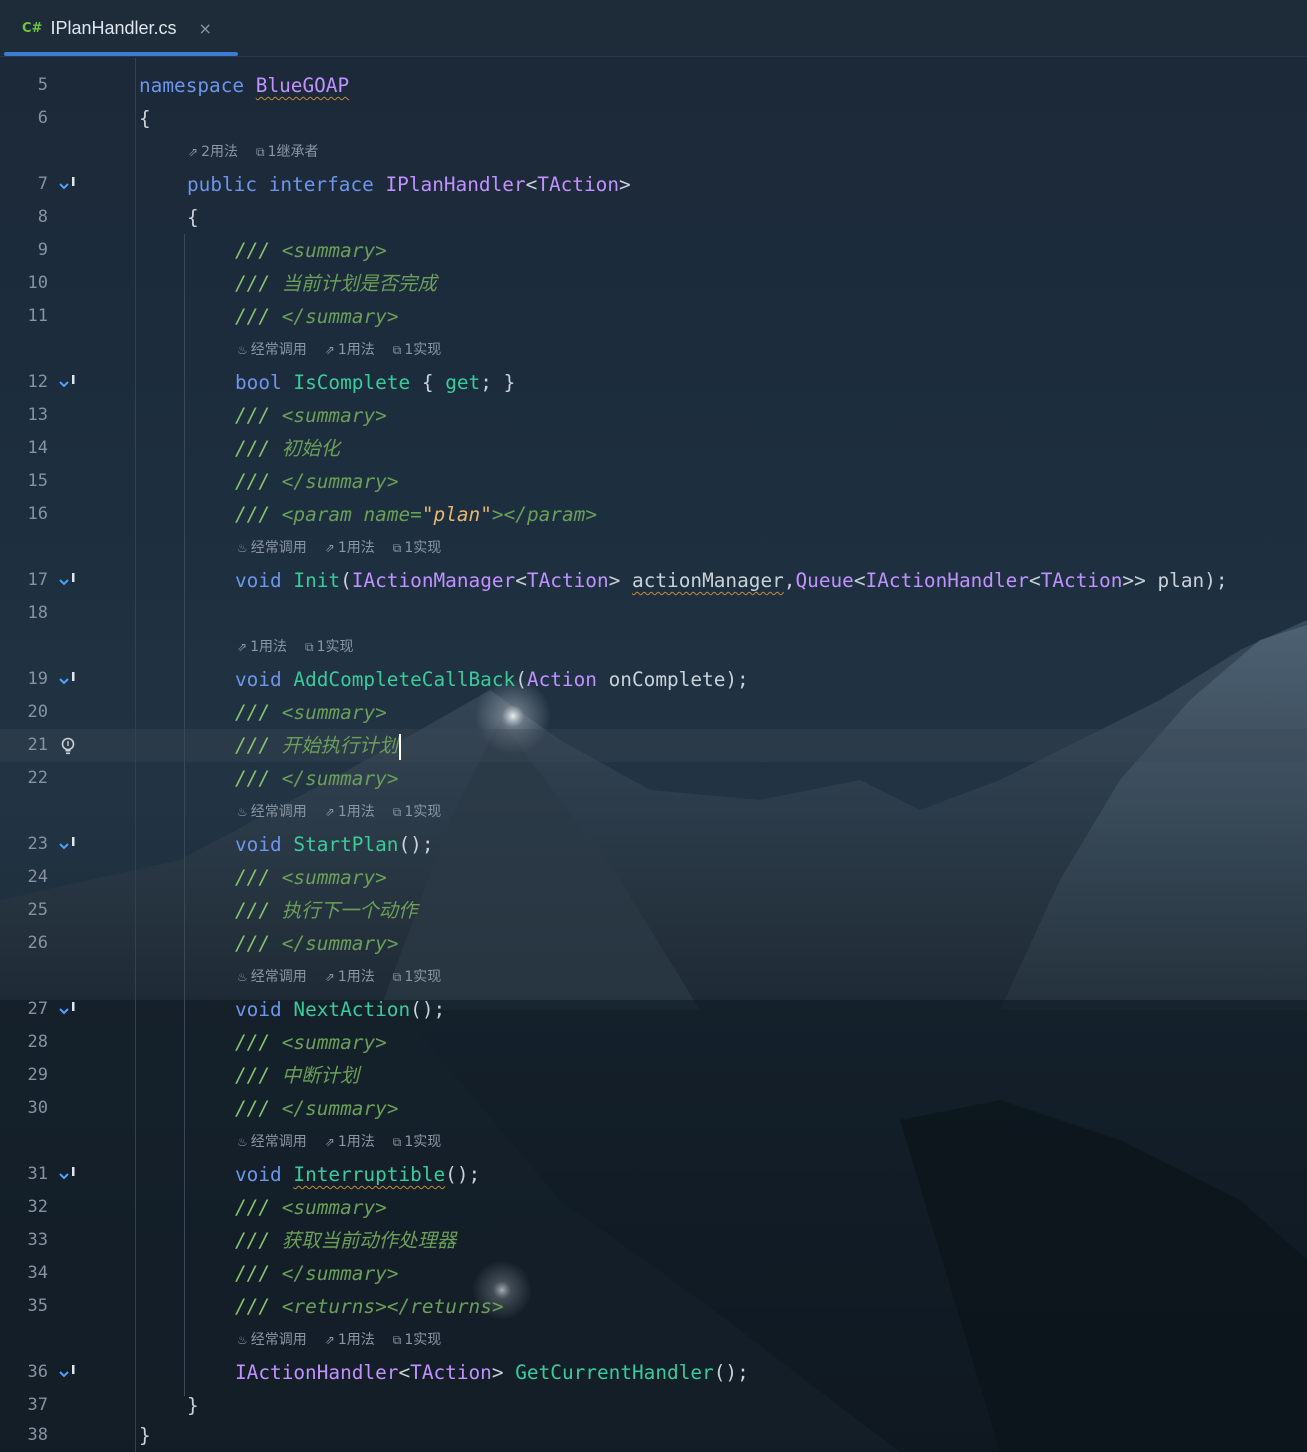  What do you see at coordinates (37, 1306) in the screenshot?
I see `line-number: 35` at bounding box center [37, 1306].